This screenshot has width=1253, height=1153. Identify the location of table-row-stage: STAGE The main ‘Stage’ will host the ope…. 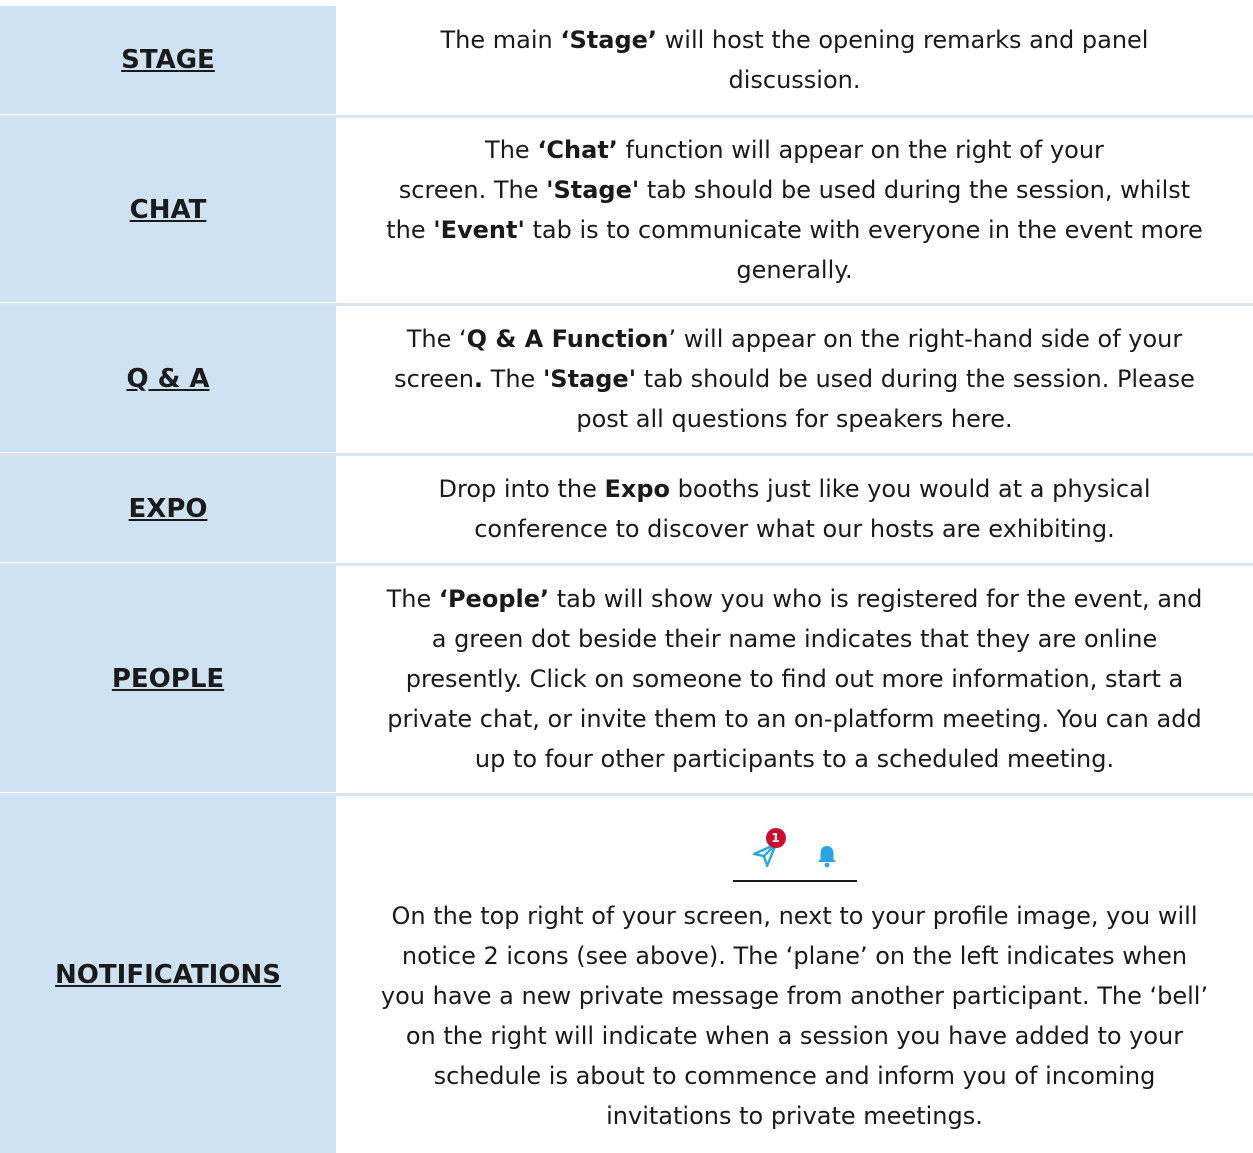
(626, 60).